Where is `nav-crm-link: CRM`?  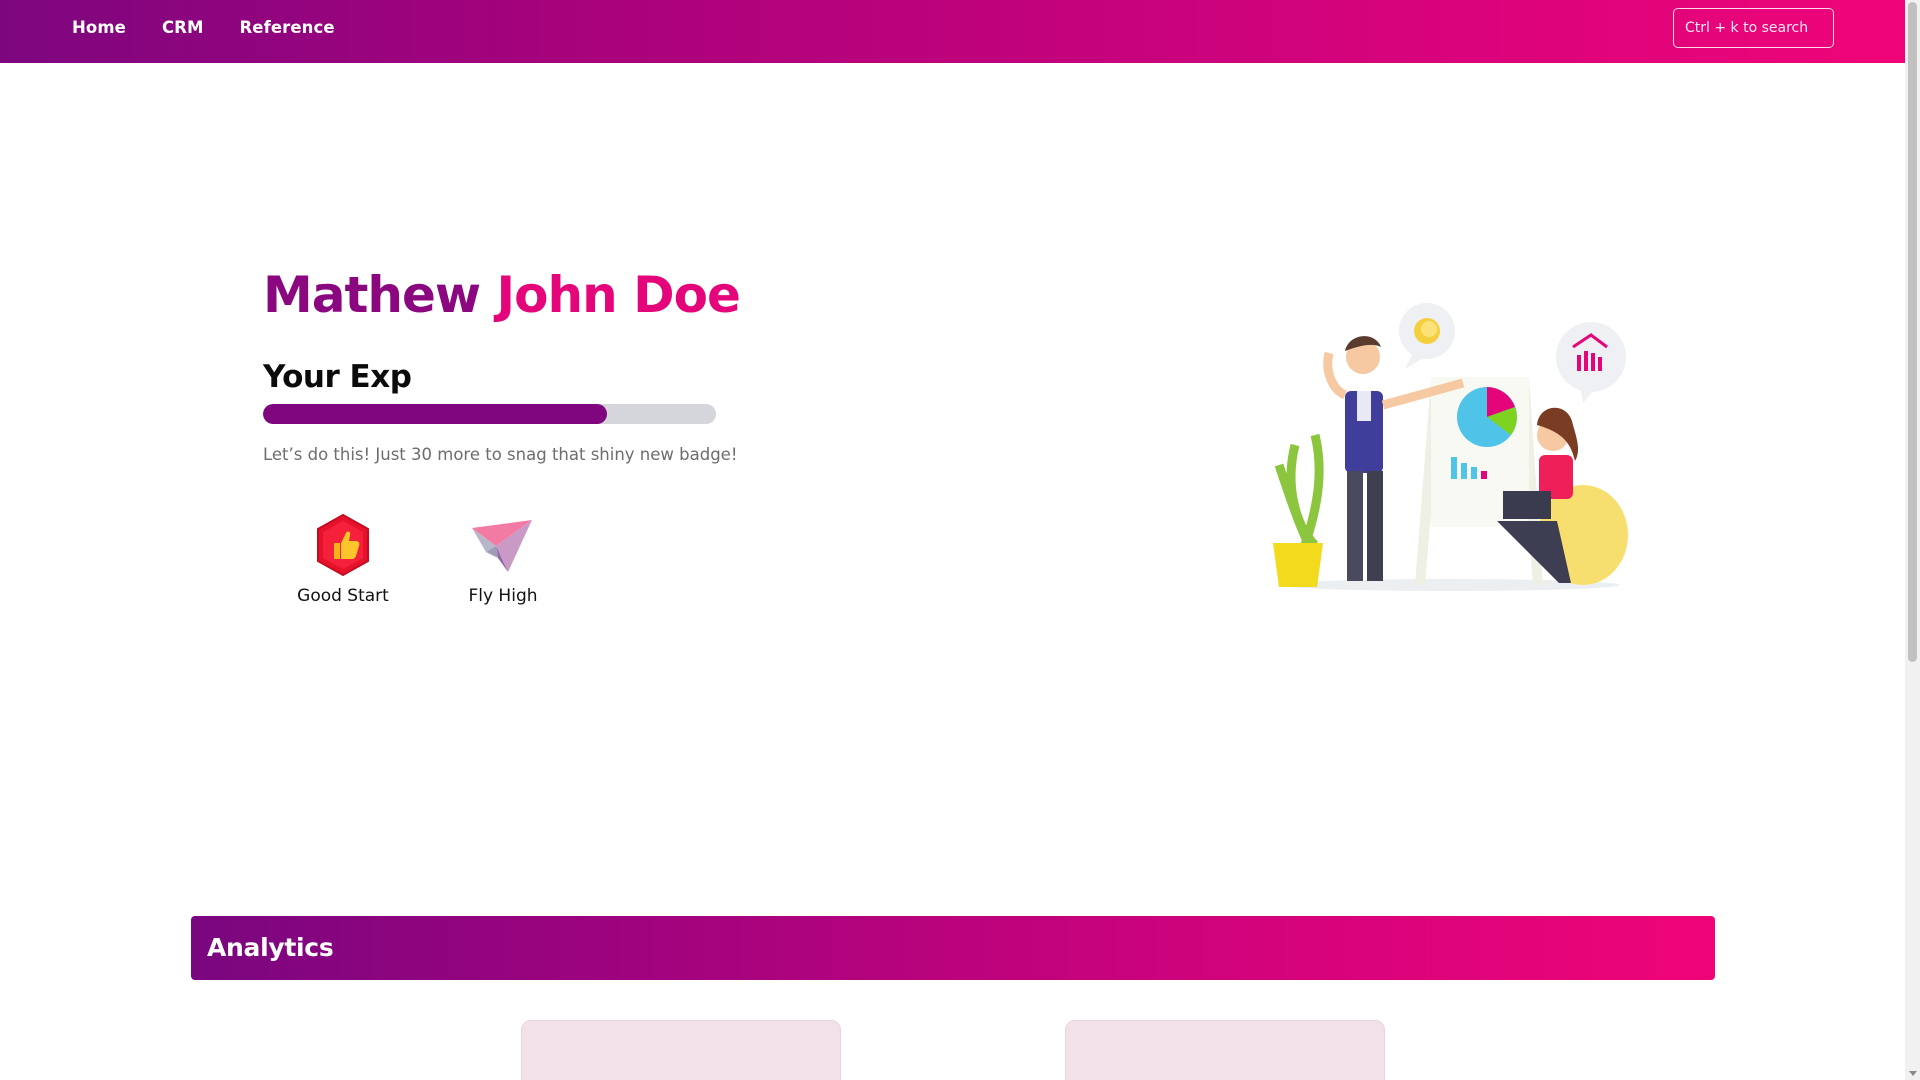
nav-crm-link: CRM is located at coordinates (183, 28).